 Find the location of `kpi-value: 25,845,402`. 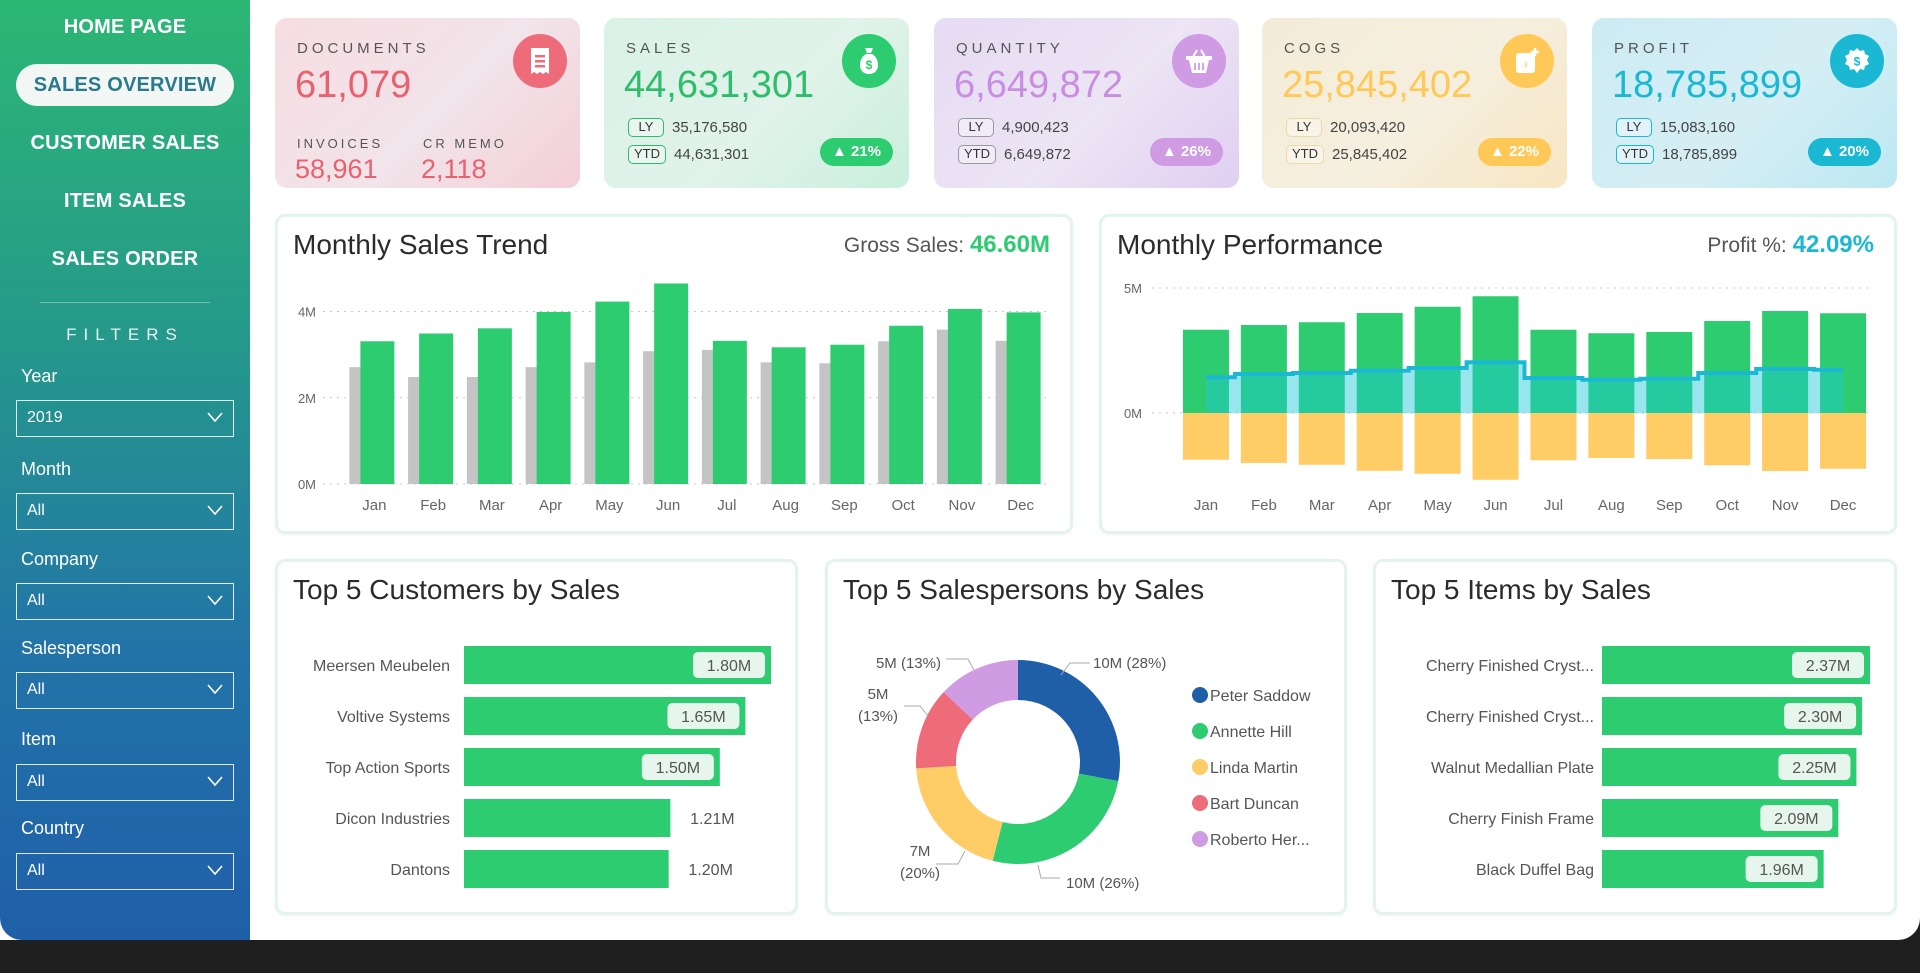

kpi-value: 25,845,402 is located at coordinates (1377, 85).